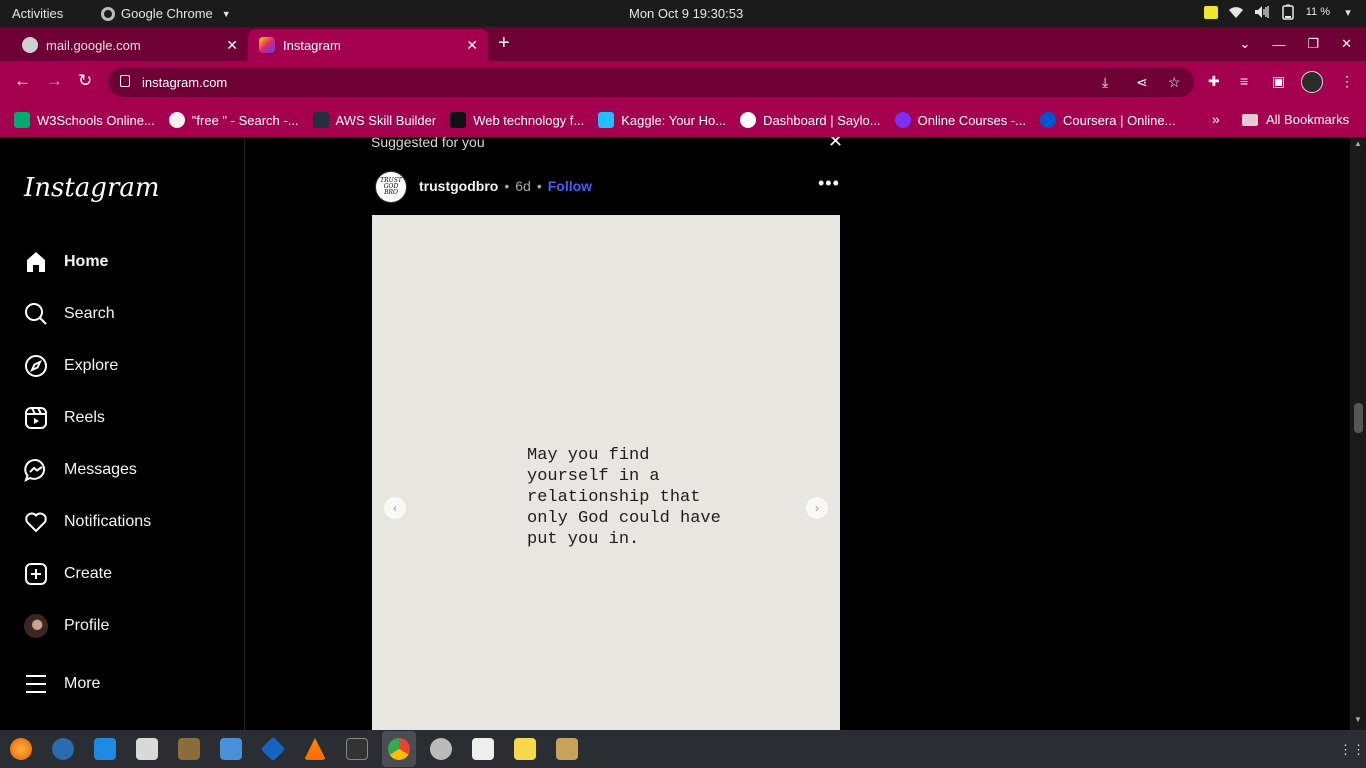  Describe the element at coordinates (1358, 143) in the screenshot. I see `scroll-up-icon: ▲` at that location.